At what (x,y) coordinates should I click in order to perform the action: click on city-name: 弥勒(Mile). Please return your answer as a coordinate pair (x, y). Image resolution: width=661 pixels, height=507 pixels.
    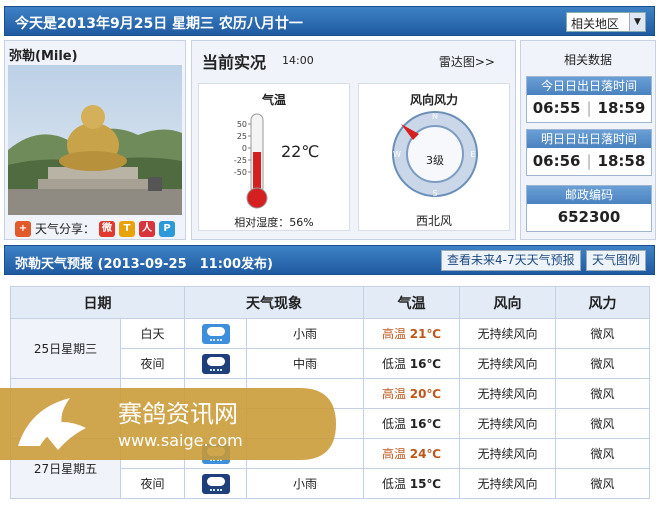
    Looking at the image, I should click on (43, 56).